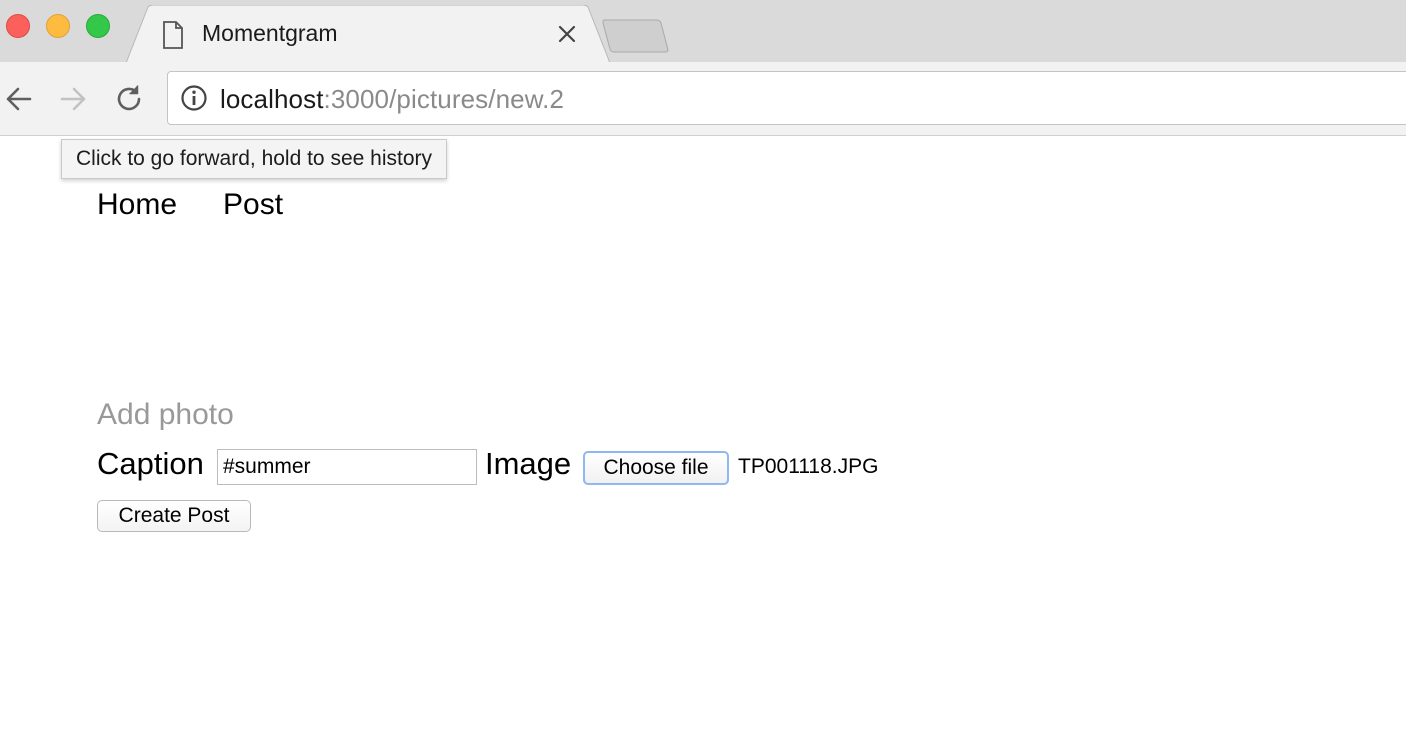  What do you see at coordinates (786, 98) in the screenshot?
I see `address-bar: localhost:3000/pictures/new.2` at bounding box center [786, 98].